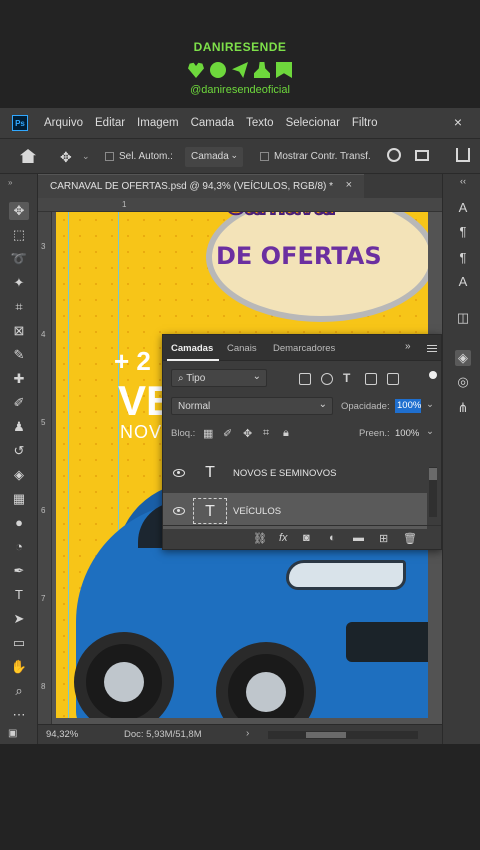 The image size is (480, 850). What do you see at coordinates (327, 379) in the screenshot?
I see `filter-adjustment-icon` at bounding box center [327, 379].